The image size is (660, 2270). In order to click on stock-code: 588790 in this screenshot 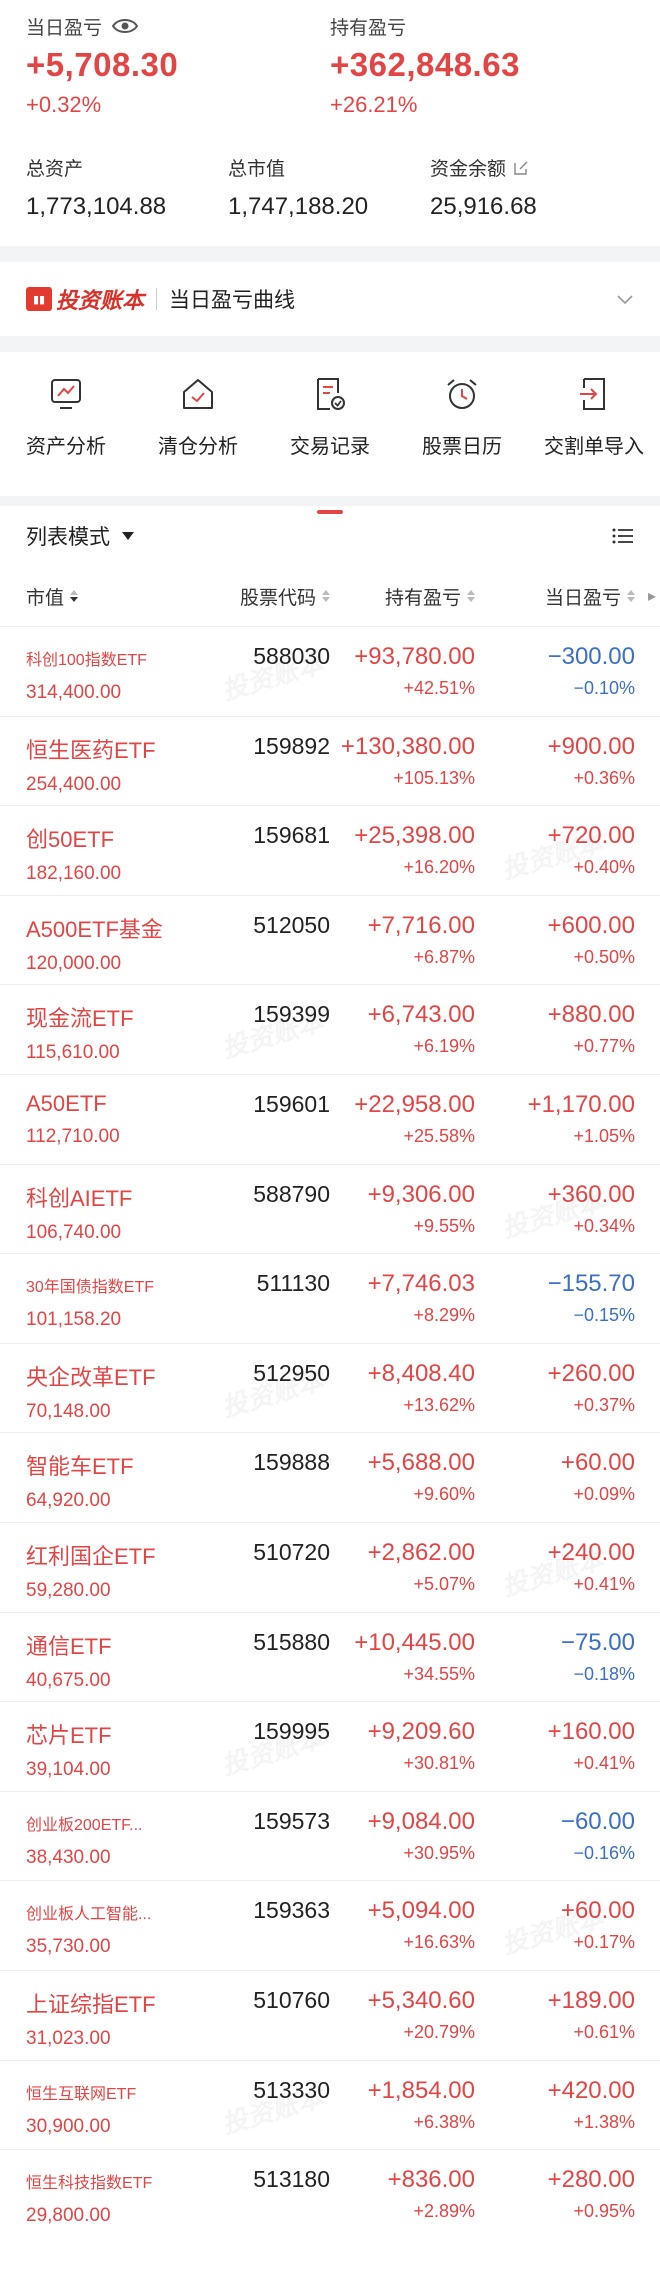, I will do `click(291, 1193)`.